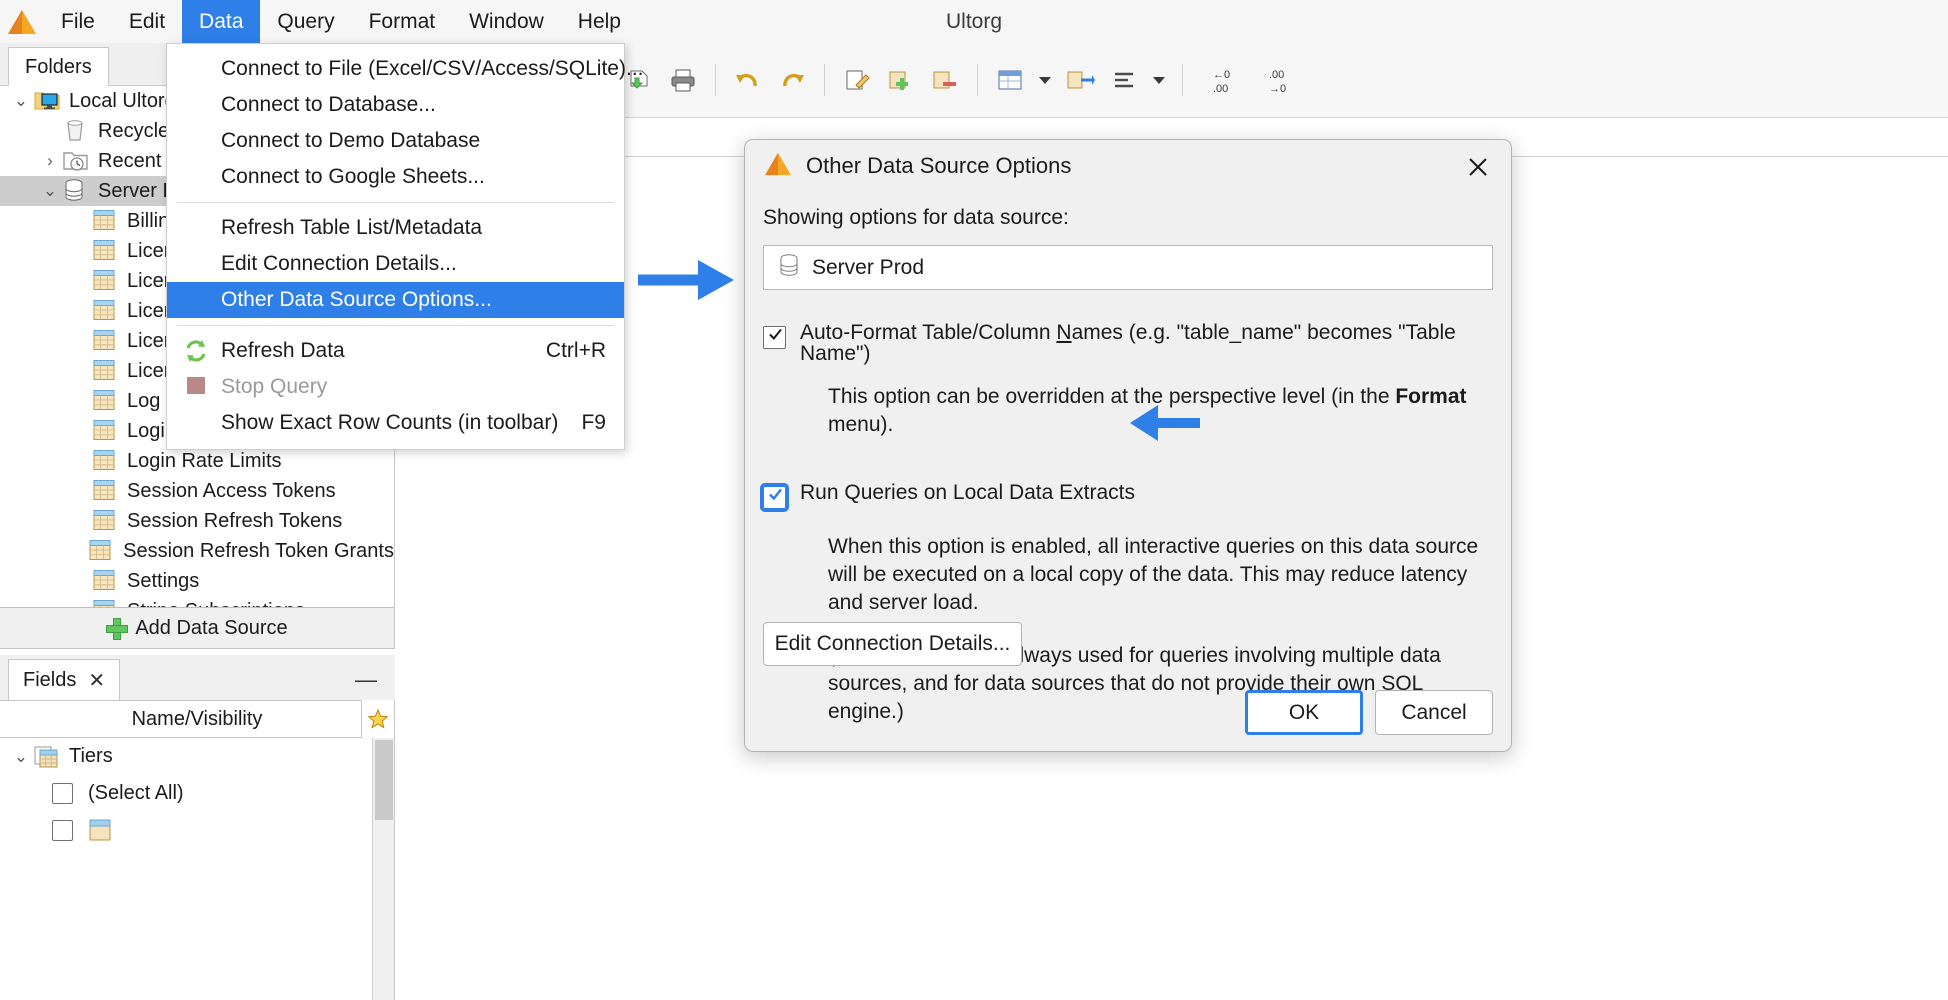  I want to click on menu-item: Refresh Data Ctrl+R, so click(395, 351).